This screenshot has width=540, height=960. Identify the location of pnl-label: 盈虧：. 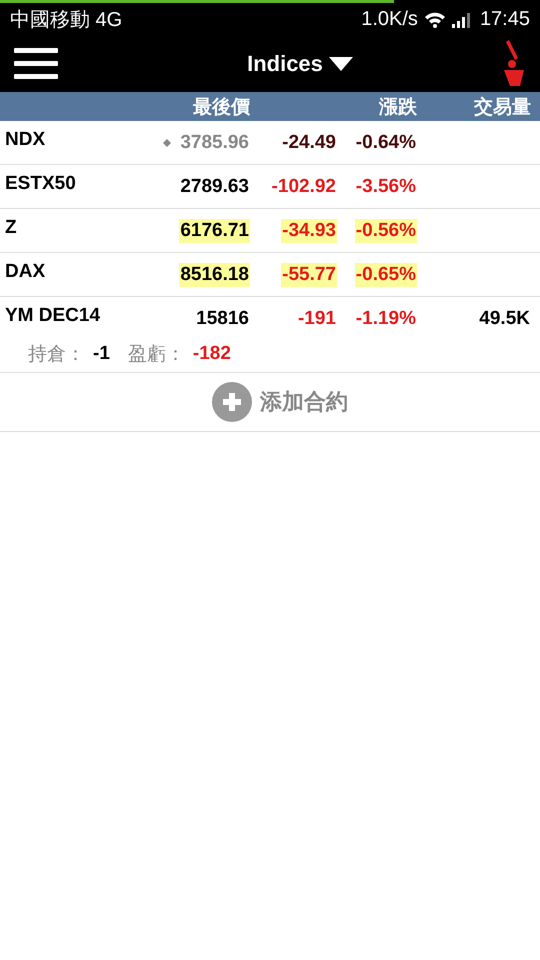
(156, 355).